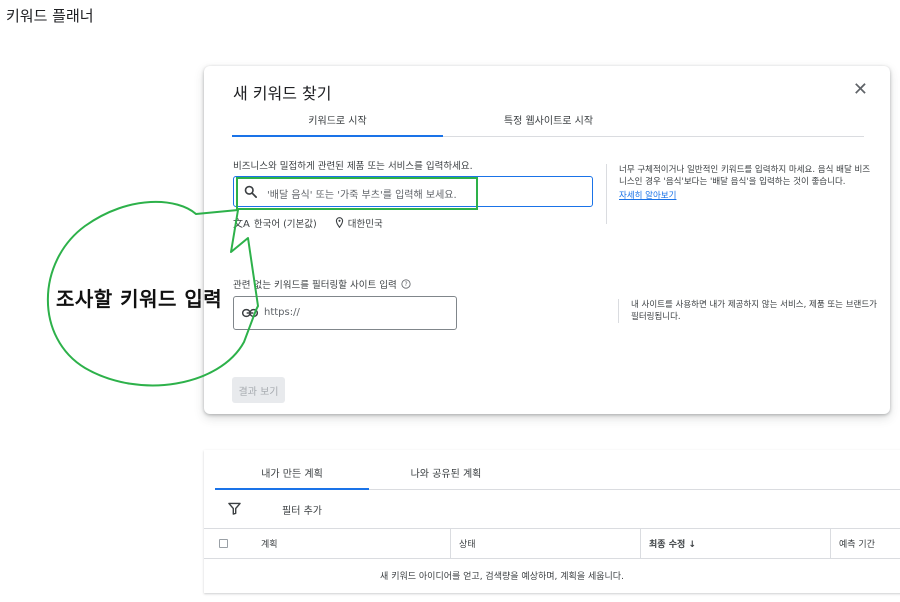  I want to click on annotation-label: 조사할 키워드 입력, so click(139, 299).